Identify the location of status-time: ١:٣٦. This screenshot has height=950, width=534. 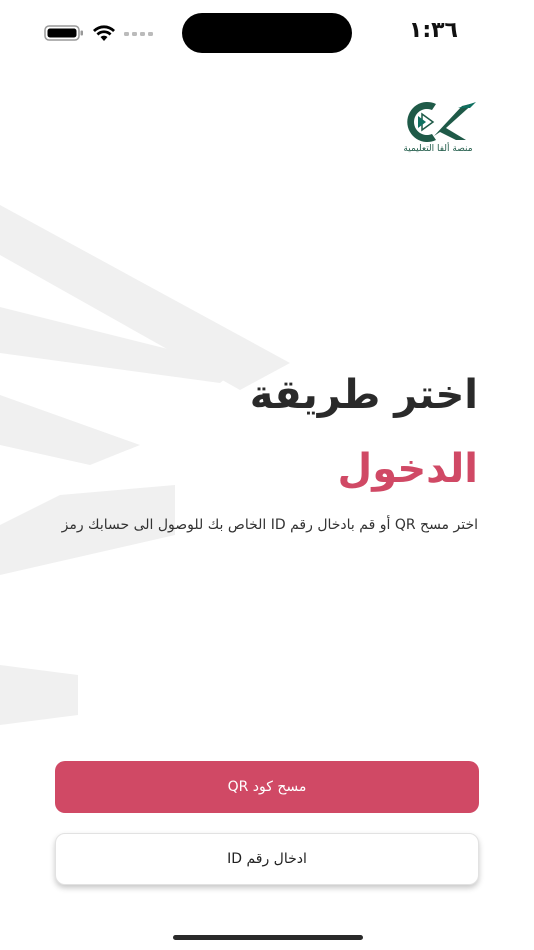
(433, 30).